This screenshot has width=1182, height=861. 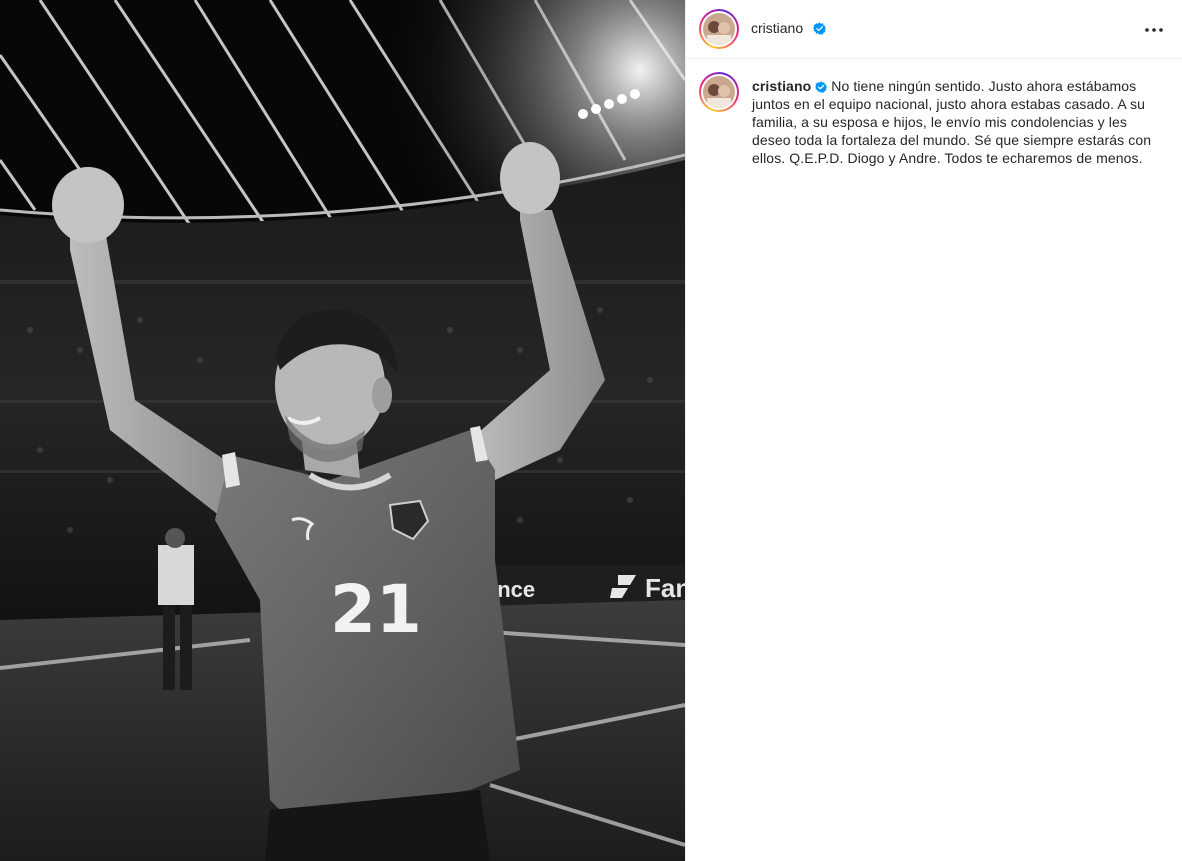 What do you see at coordinates (934, 29) in the screenshot?
I see `post-header: cristiano` at bounding box center [934, 29].